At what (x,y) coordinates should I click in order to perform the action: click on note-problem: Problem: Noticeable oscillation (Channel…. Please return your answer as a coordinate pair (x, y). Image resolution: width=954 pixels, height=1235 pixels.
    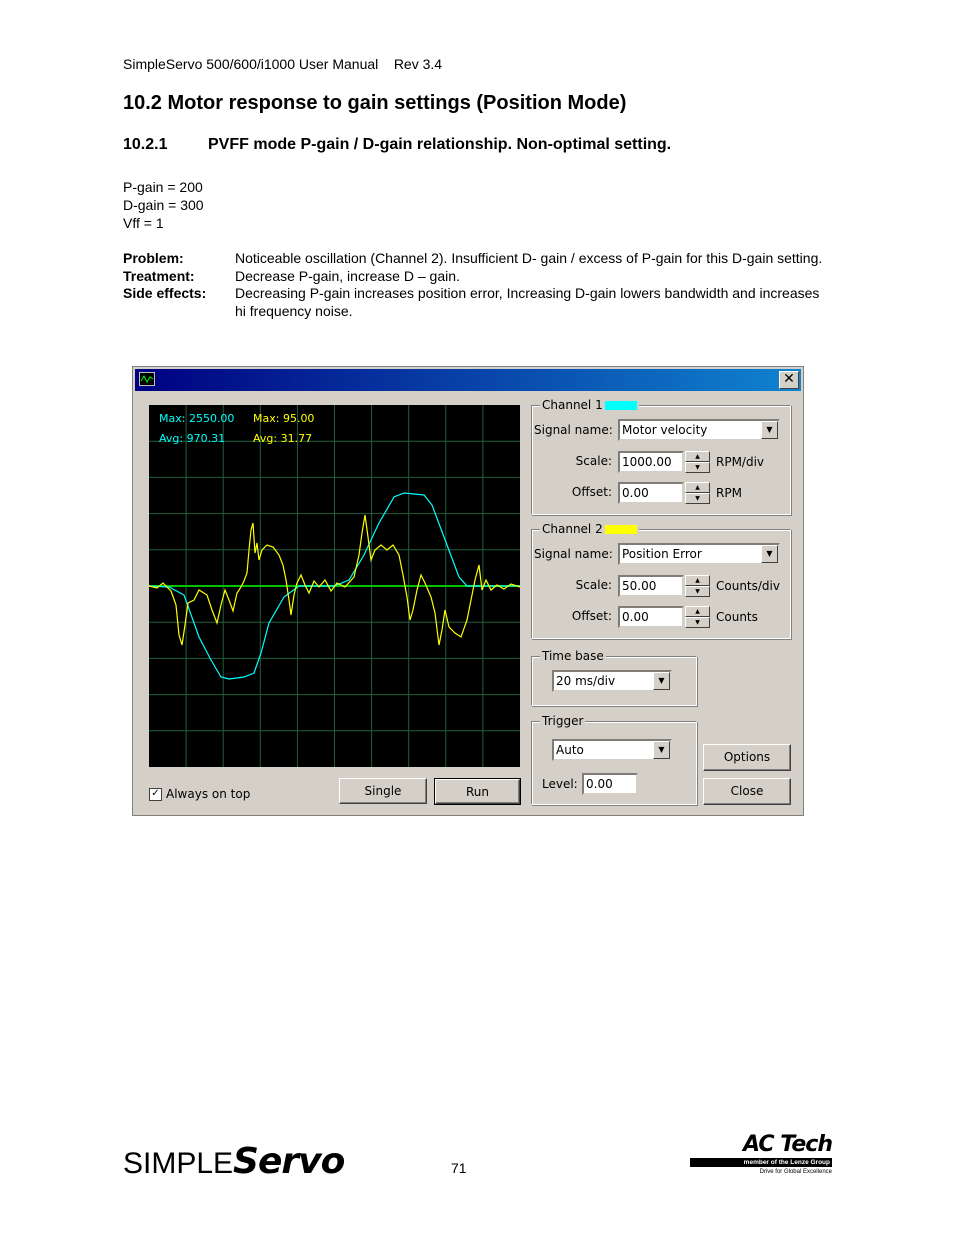
    Looking at the image, I should click on (473, 259).